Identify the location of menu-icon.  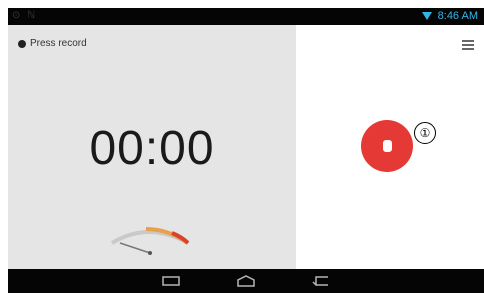
(468, 46).